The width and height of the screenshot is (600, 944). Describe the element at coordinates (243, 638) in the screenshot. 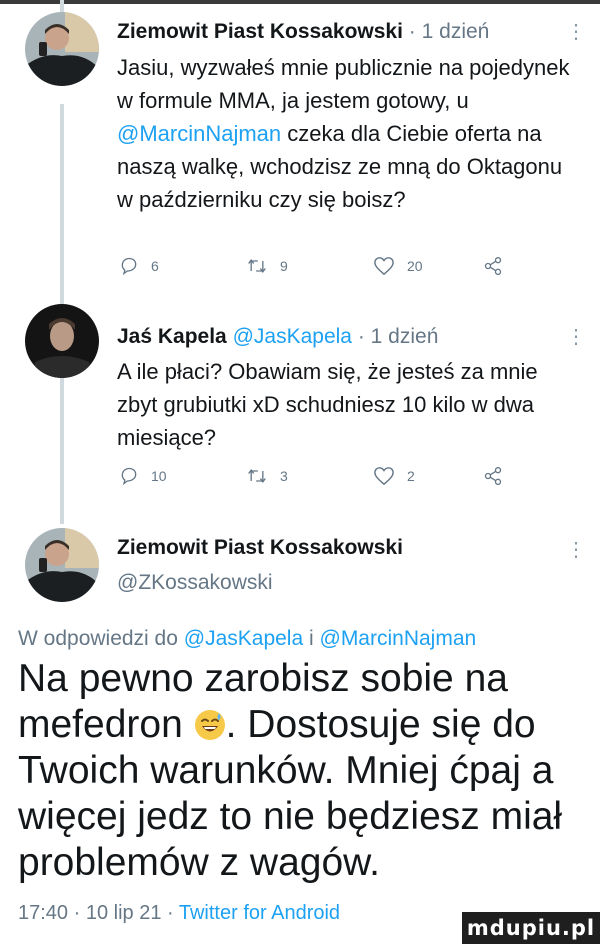

I see `mention-link: @JasKapela` at that location.